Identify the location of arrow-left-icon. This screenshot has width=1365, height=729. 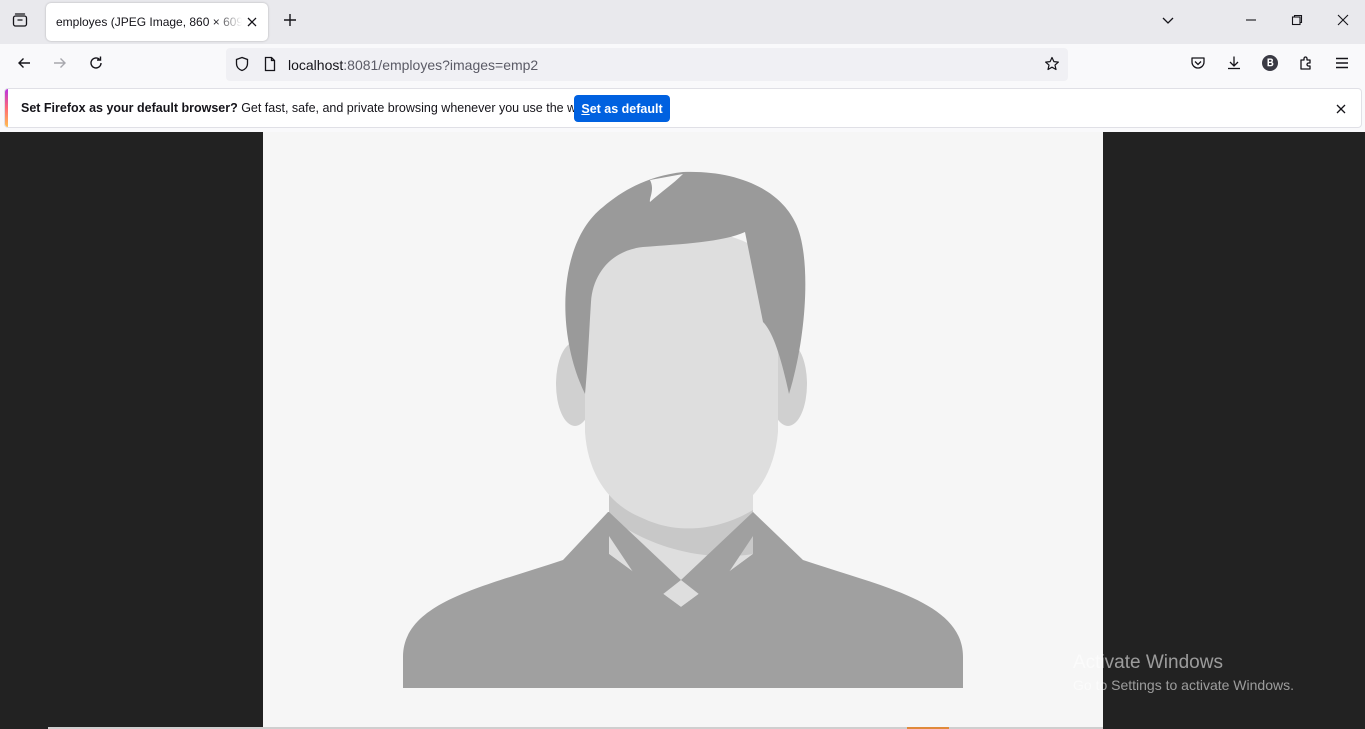
(24, 65).